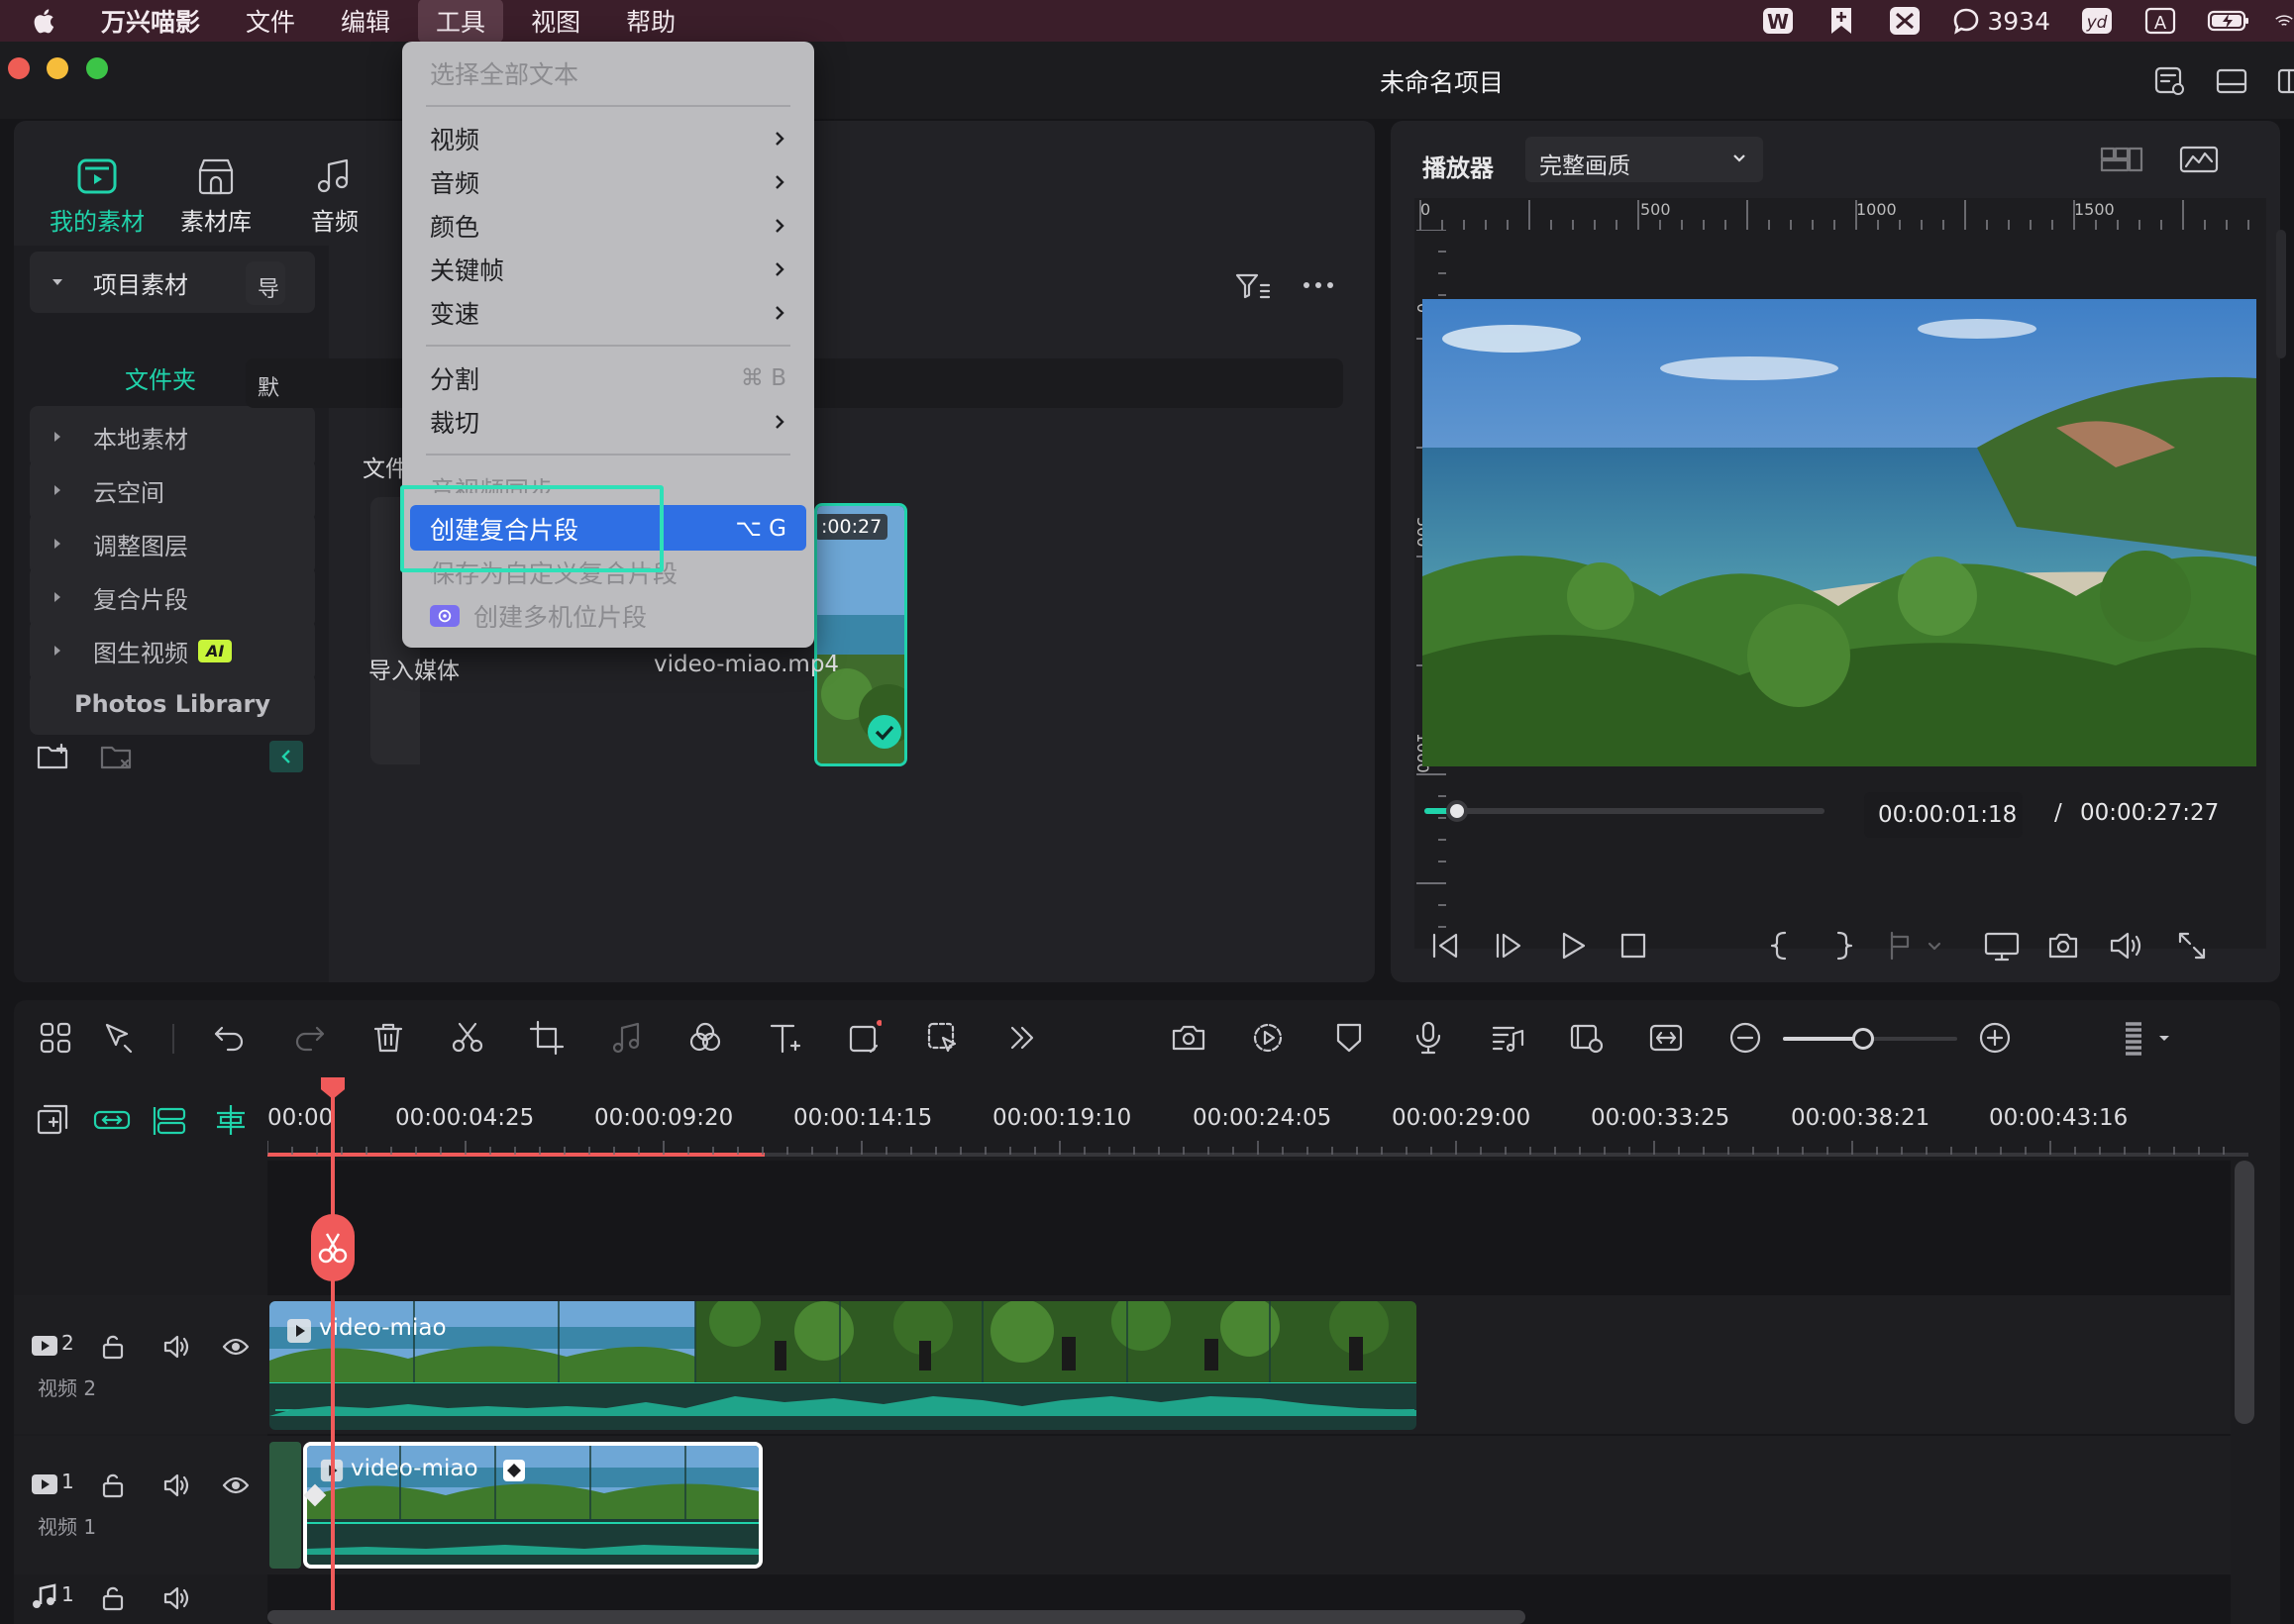 This screenshot has width=2294, height=1624. I want to click on tab-my-media: 我的素材, so click(97, 195).